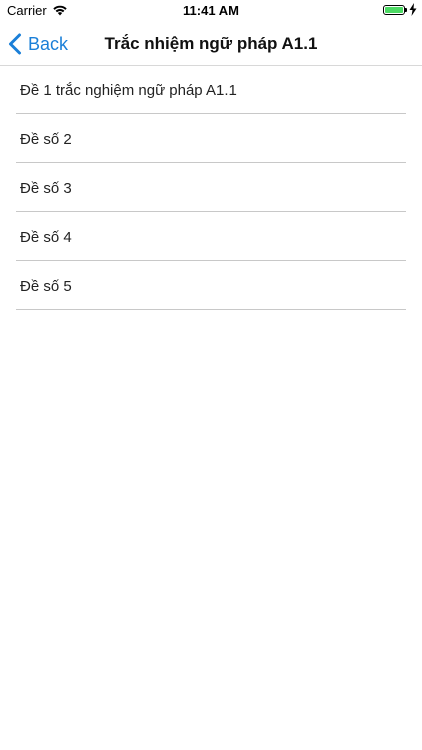  I want to click on list-item: Đề số 4, so click(211, 237).